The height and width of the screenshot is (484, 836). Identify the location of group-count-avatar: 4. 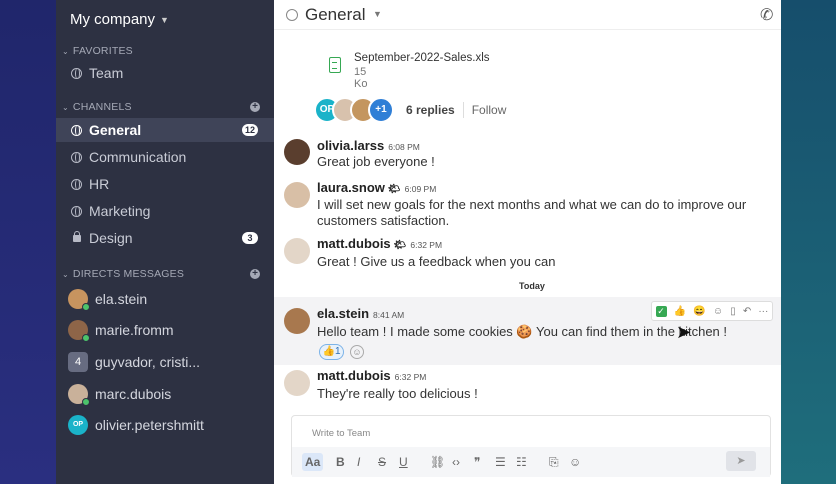
(78, 362).